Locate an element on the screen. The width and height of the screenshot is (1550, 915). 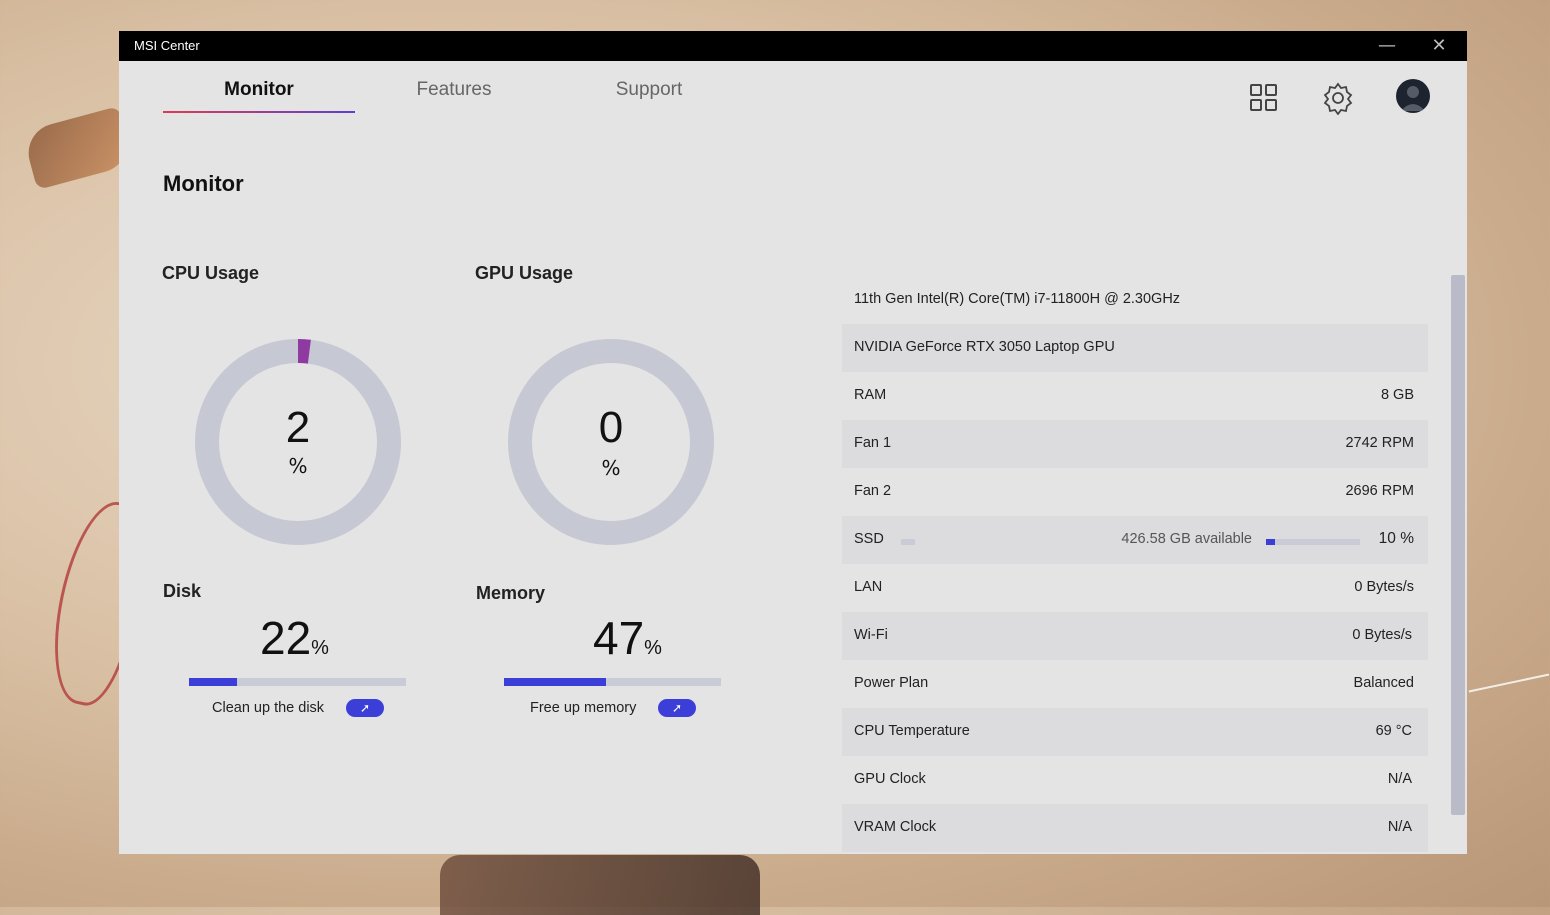
info-row-ssd: SSD 426.58 GB available 10 % is located at coordinates (1135, 540).